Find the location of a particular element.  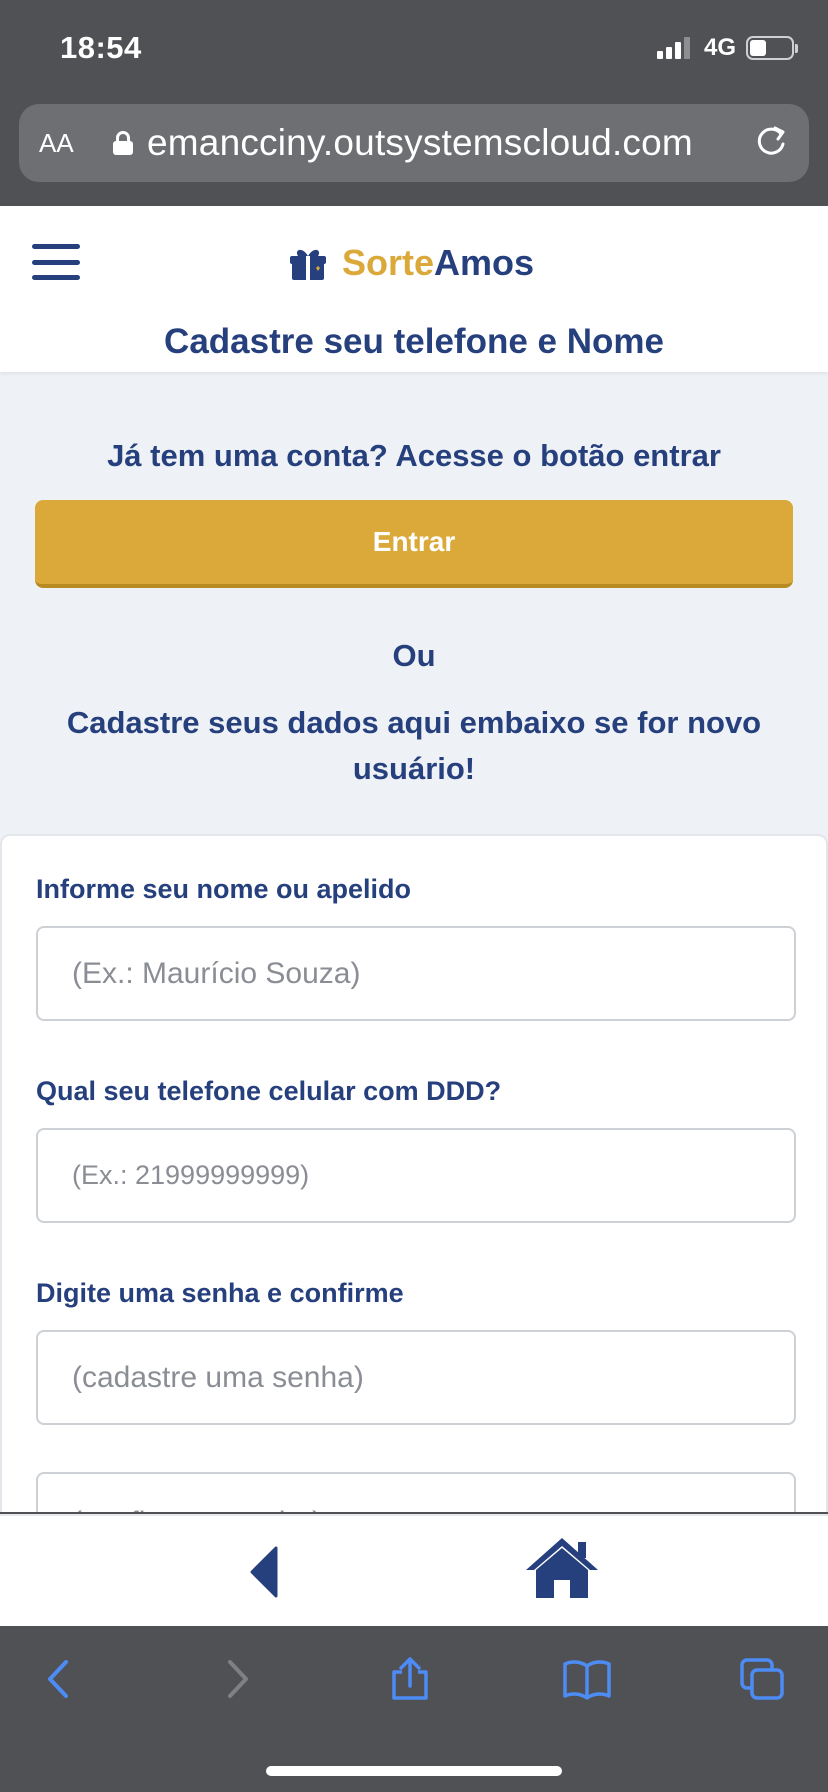

brand-logo: SorteAmos is located at coordinates (411, 263).